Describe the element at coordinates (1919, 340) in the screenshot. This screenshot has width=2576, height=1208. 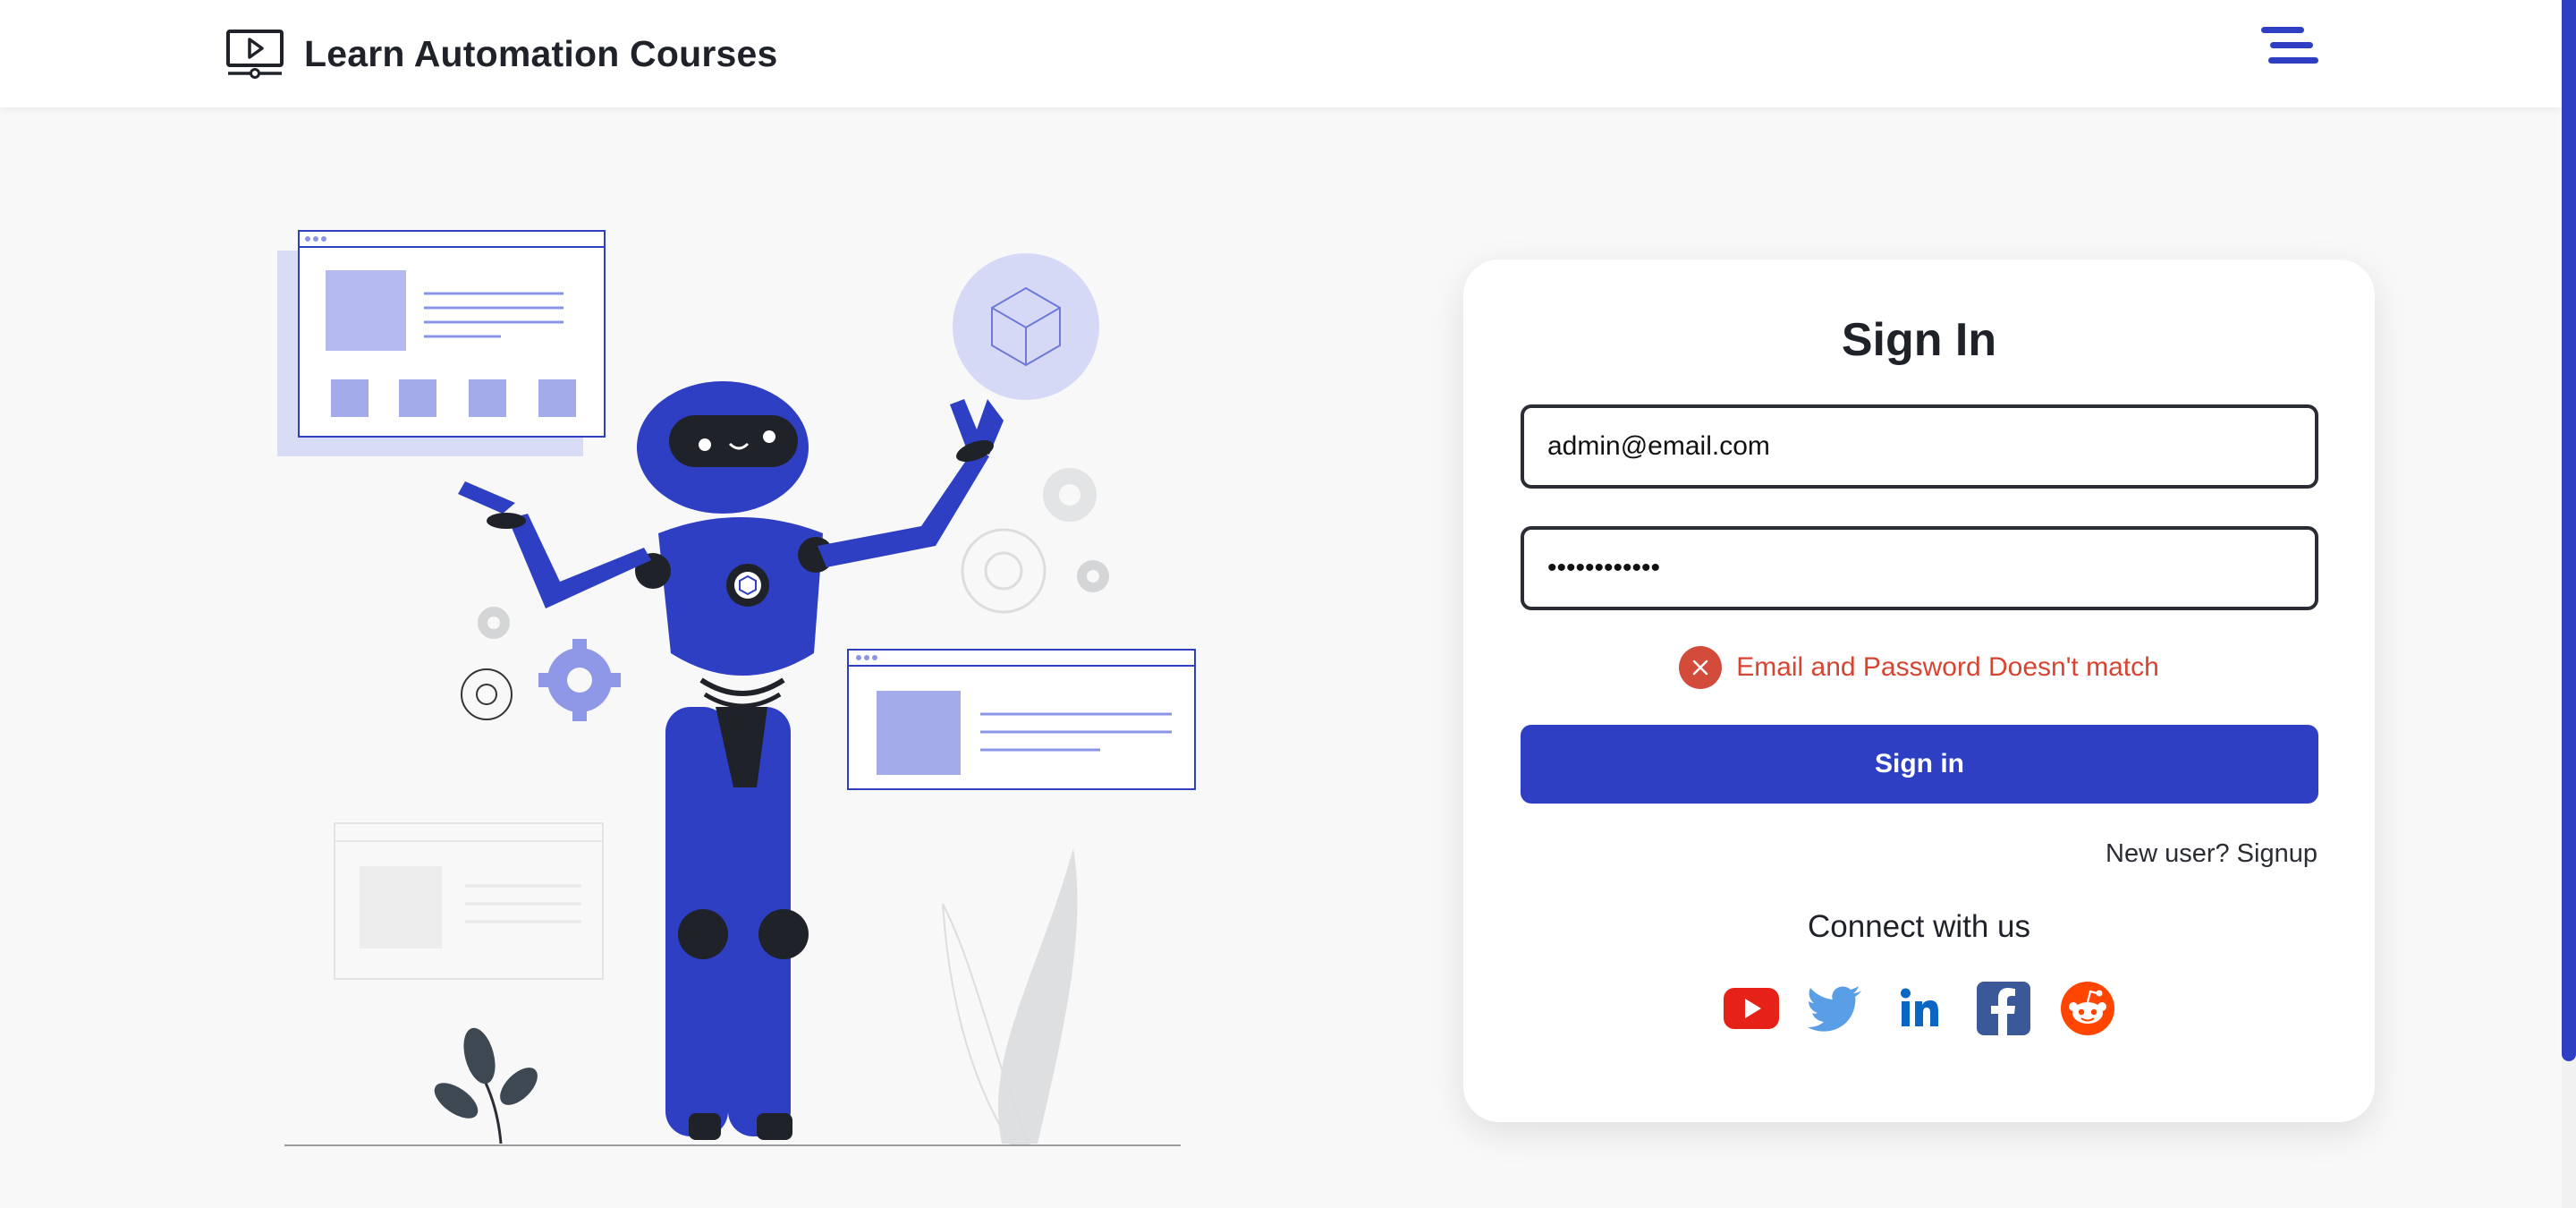
I see `signin-title: Sign In` at that location.